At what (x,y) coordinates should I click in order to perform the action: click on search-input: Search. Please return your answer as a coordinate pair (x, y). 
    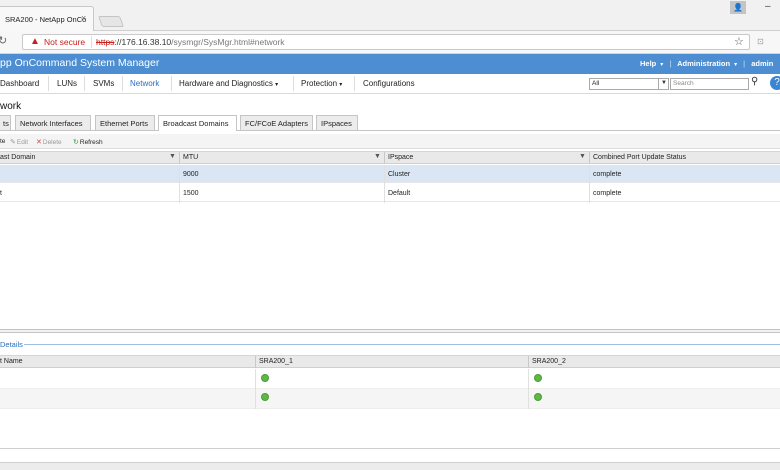
    Looking at the image, I should click on (709, 84).